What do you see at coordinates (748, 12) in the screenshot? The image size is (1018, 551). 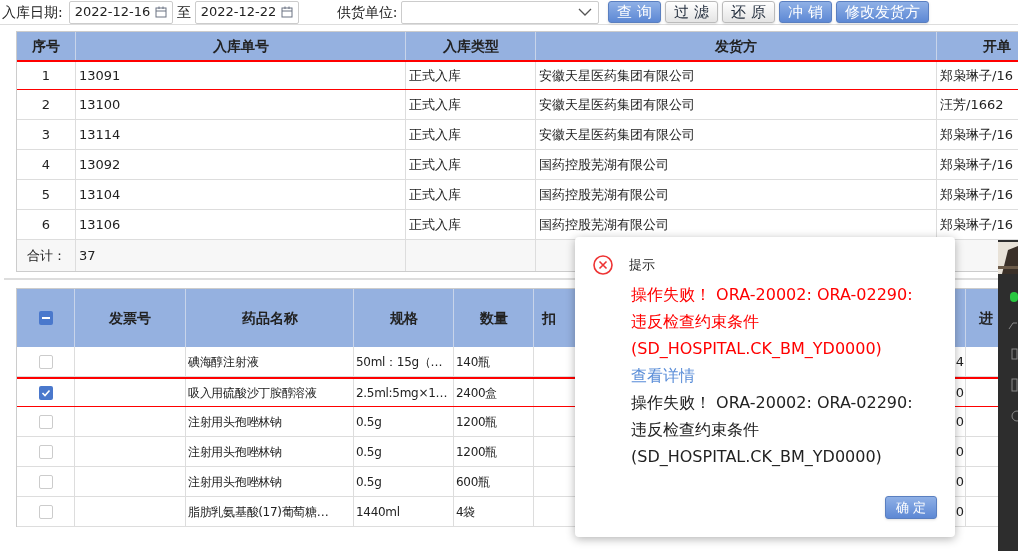 I see `toolbar-button: 还 原` at bounding box center [748, 12].